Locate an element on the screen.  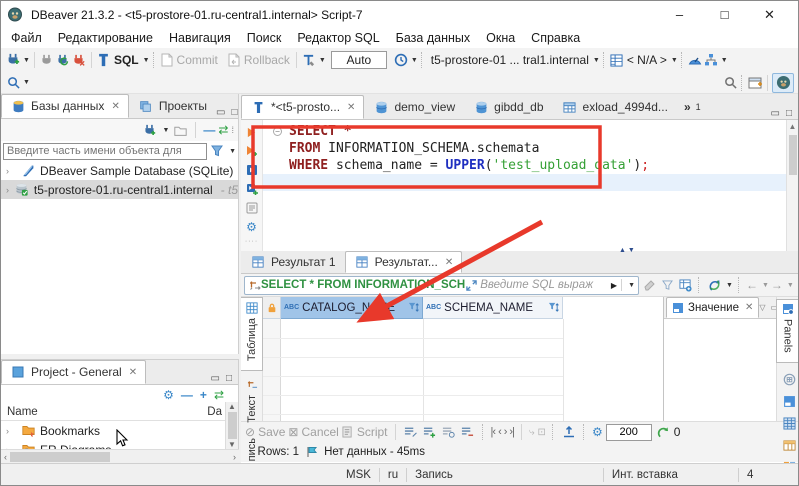
edit-row-icon is located at coordinates (411, 432).